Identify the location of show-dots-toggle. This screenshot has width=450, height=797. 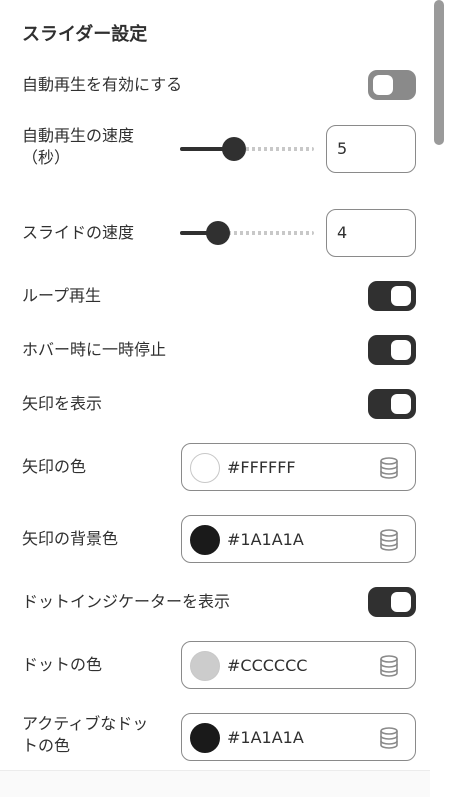
(392, 602).